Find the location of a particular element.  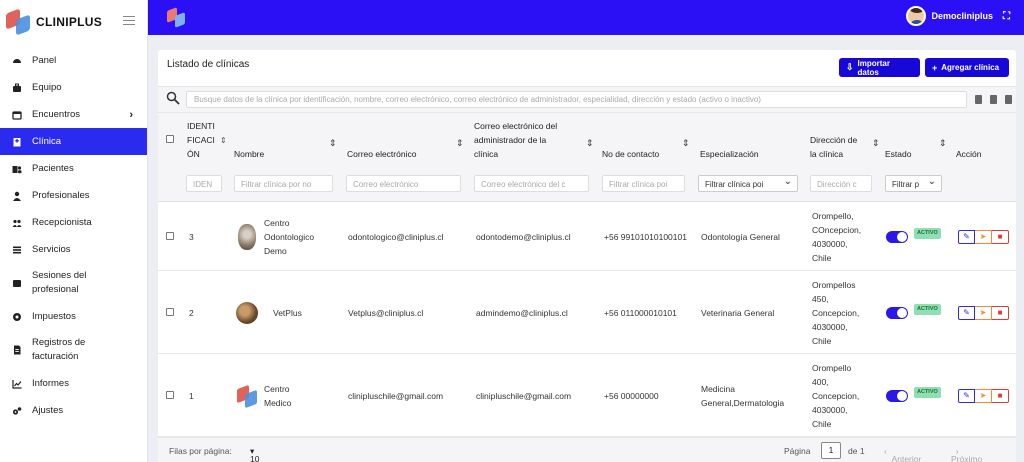

clinic-address-line: Concepcion, is located at coordinates (836, 395).